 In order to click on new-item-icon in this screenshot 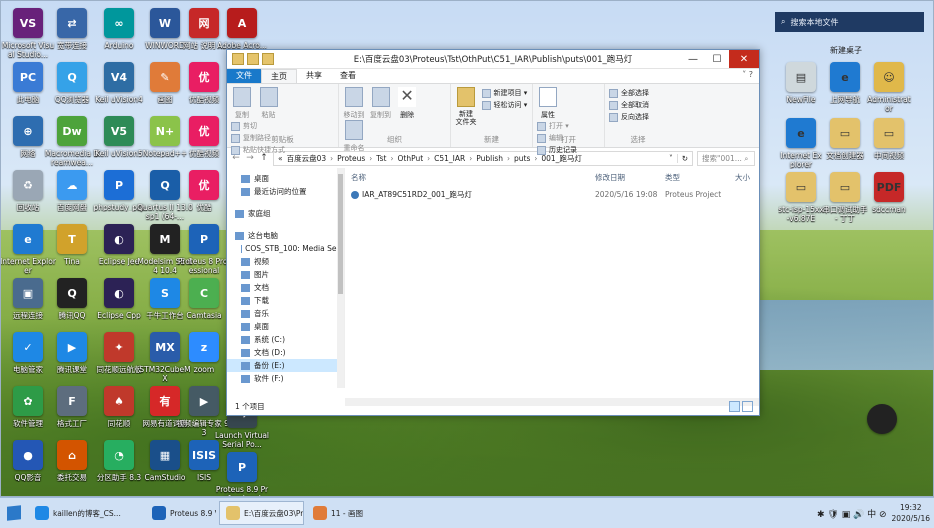, I will do `click(486, 93)`.